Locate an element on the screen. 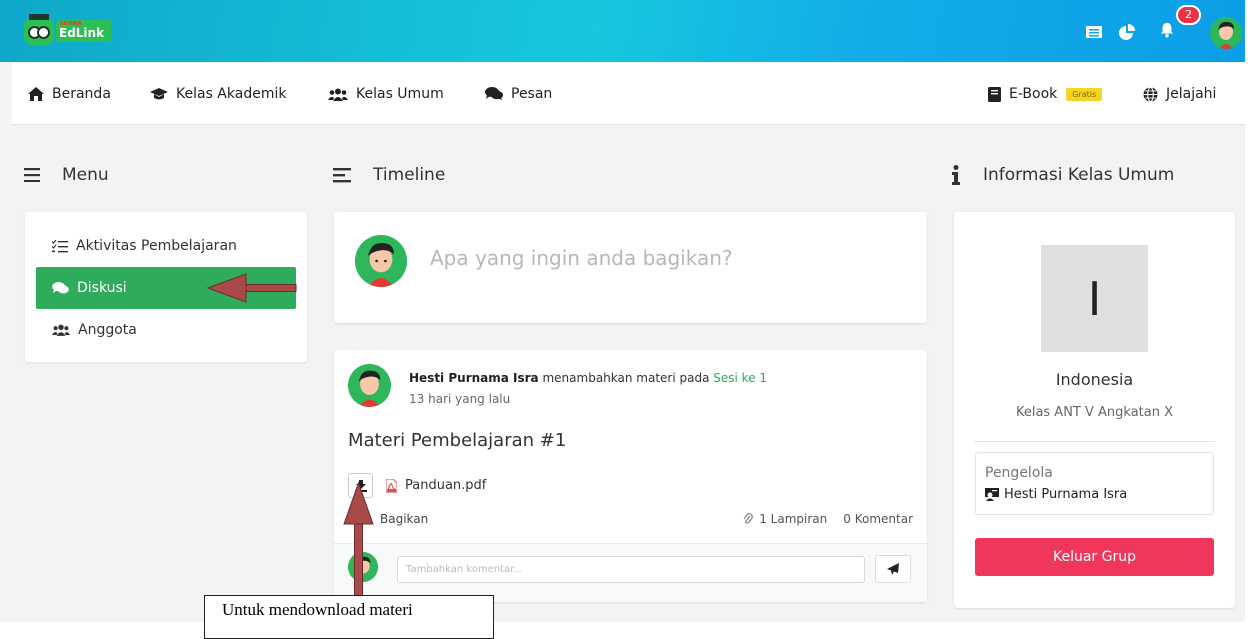 This screenshot has width=1259, height=639. teacher-icon is located at coordinates (992, 494).